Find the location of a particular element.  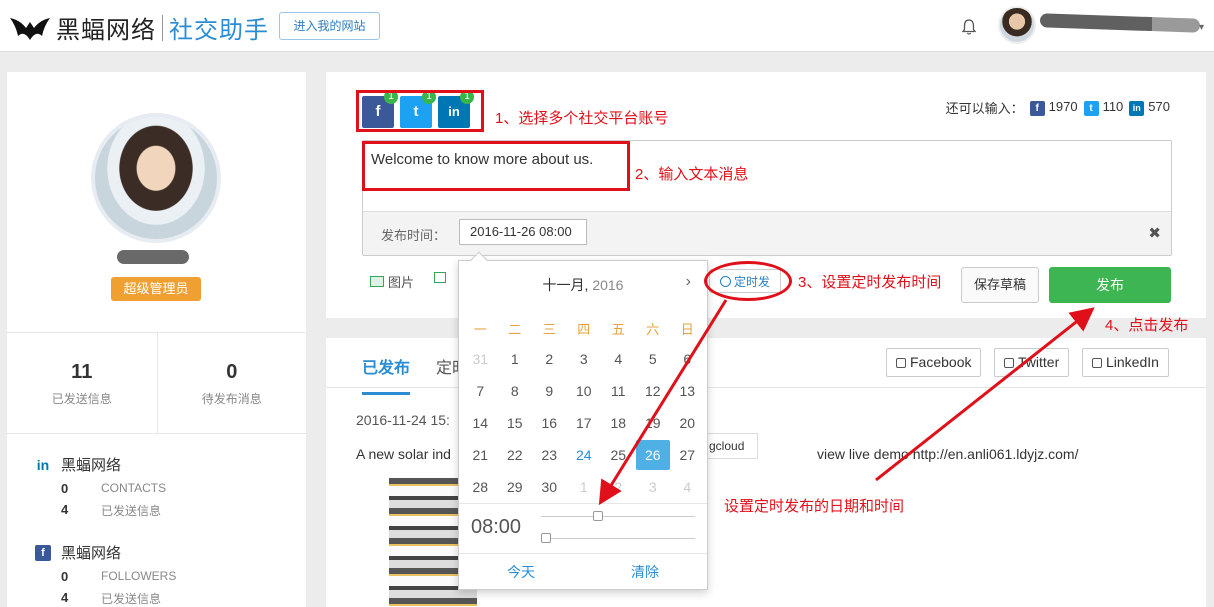

calendar-week-row: 21 22 23 24 25 26 27 is located at coordinates (584, 455).